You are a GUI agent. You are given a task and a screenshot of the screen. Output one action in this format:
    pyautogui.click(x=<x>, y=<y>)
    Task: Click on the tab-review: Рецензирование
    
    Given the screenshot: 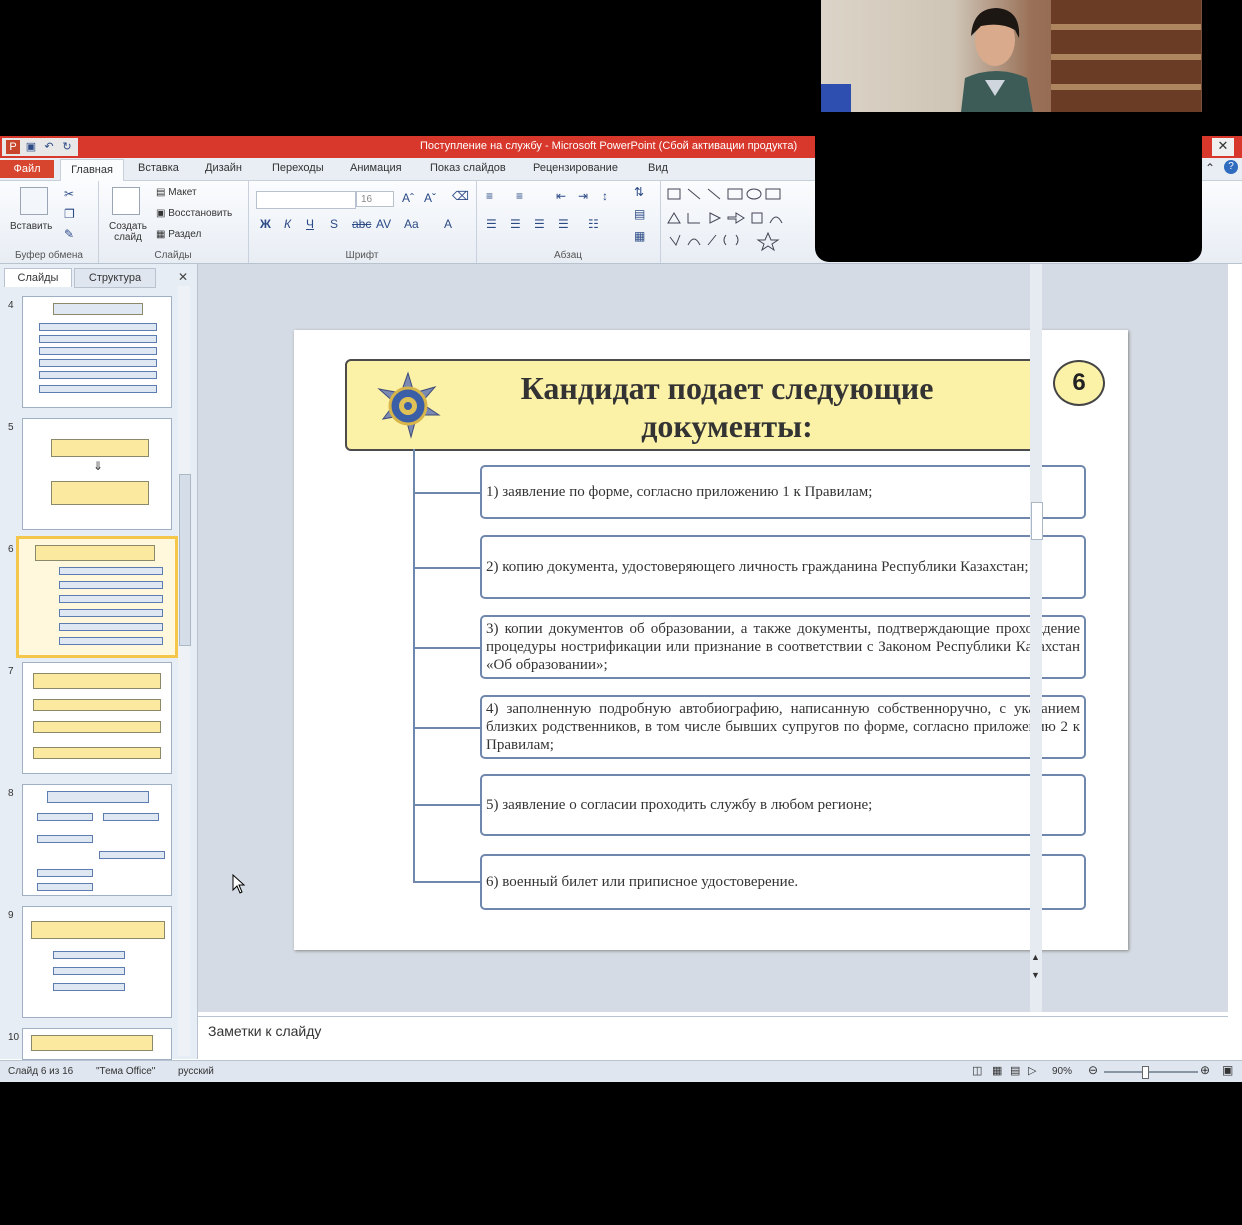 What is the action you would take?
    pyautogui.click(x=575, y=168)
    